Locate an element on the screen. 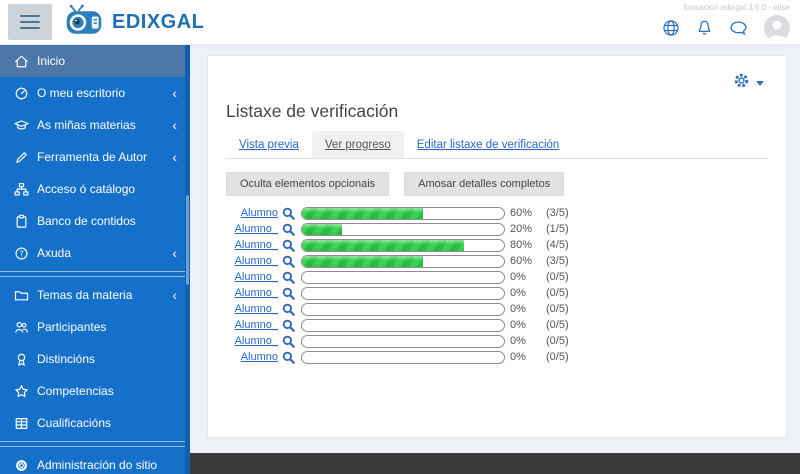 The height and width of the screenshot is (474, 800). sidebar-item-acceso-o-catalogo: Acceso ó catálogo ‹ is located at coordinates (95, 189).